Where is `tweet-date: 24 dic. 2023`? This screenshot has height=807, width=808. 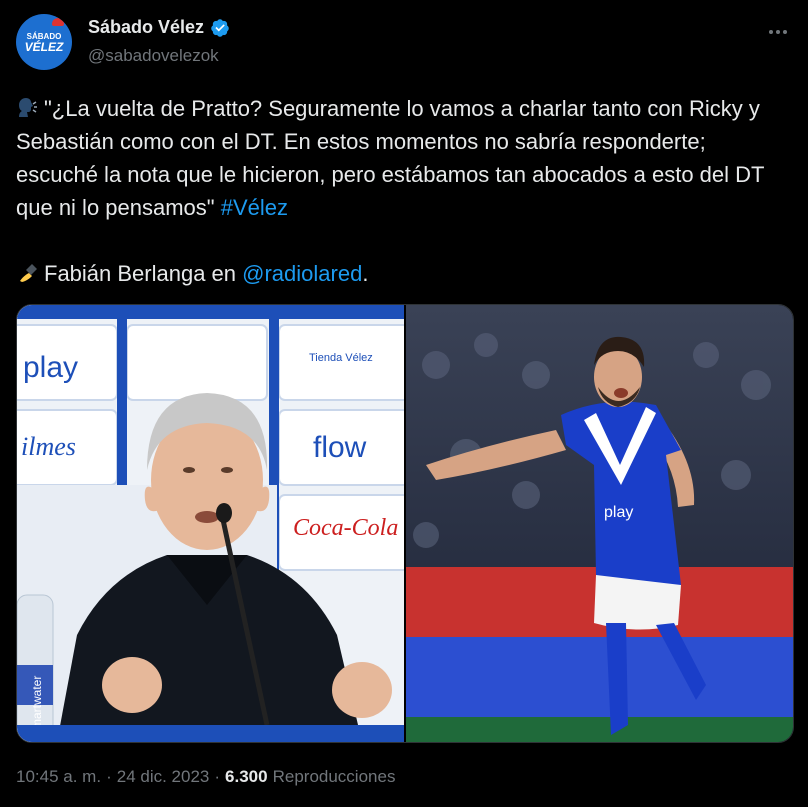 tweet-date: 24 dic. 2023 is located at coordinates (163, 777).